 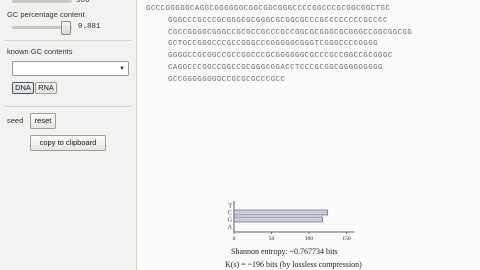 I want to click on x-tick-label: 50, so click(x=272, y=239).